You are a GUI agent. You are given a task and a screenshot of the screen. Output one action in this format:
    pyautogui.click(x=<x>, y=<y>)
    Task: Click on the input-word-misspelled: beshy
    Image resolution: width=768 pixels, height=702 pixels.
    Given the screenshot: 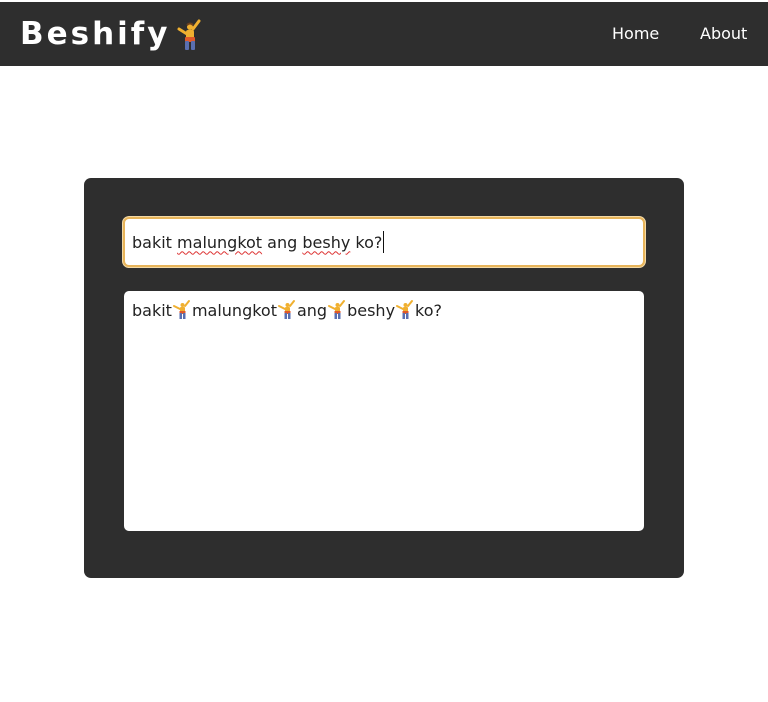 What is the action you would take?
    pyautogui.click(x=326, y=242)
    